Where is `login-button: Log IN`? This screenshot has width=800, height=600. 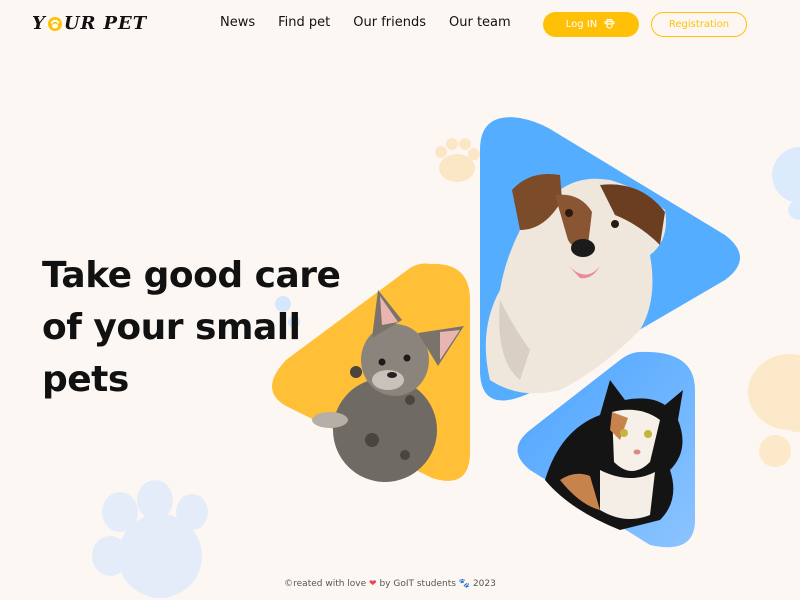
login-button: Log IN is located at coordinates (591, 24).